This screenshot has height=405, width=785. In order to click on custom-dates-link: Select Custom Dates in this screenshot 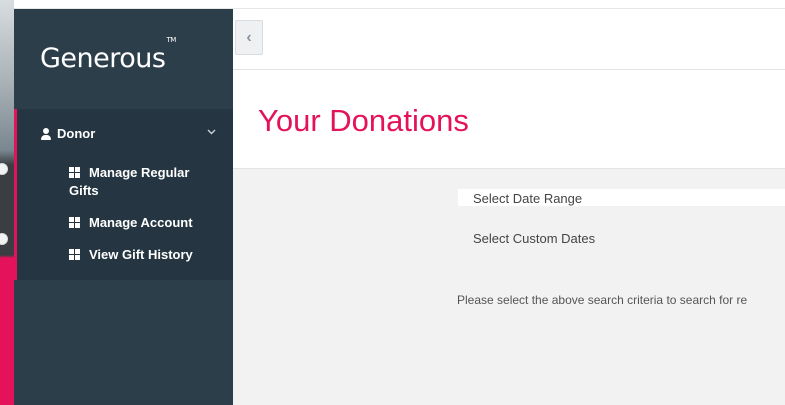, I will do `click(534, 238)`.